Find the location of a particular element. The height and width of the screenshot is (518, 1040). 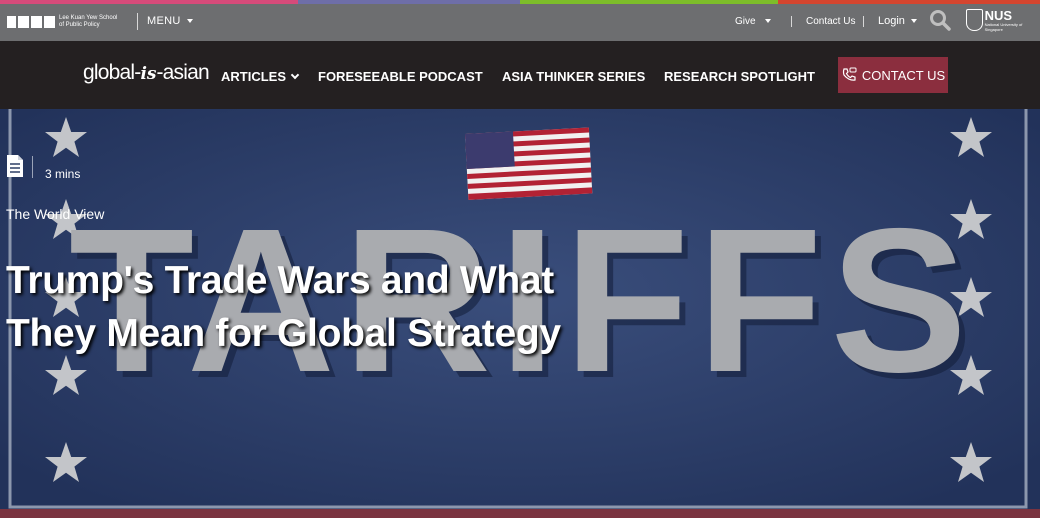

nav-articles: ARTICLES is located at coordinates (260, 76).